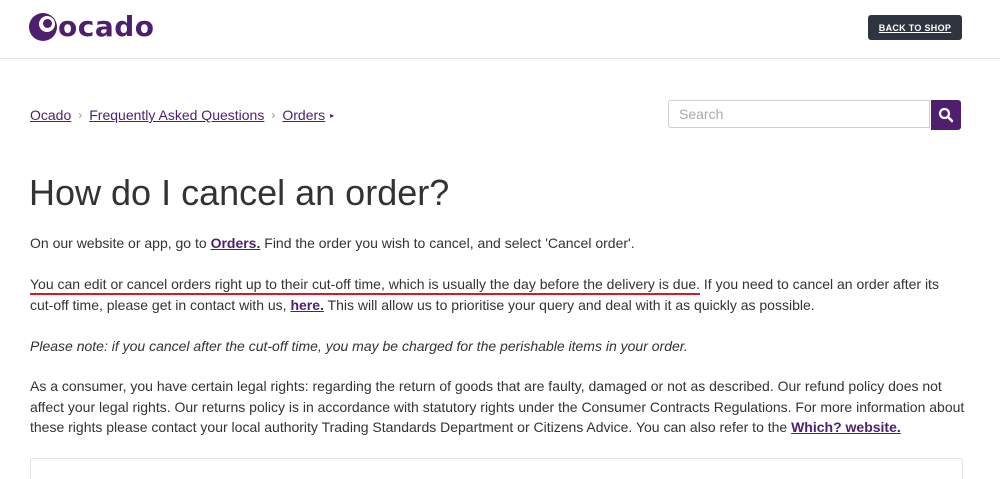  I want to click on breadcrumb-item-faq: Frequently Asked Questions, so click(176, 115).